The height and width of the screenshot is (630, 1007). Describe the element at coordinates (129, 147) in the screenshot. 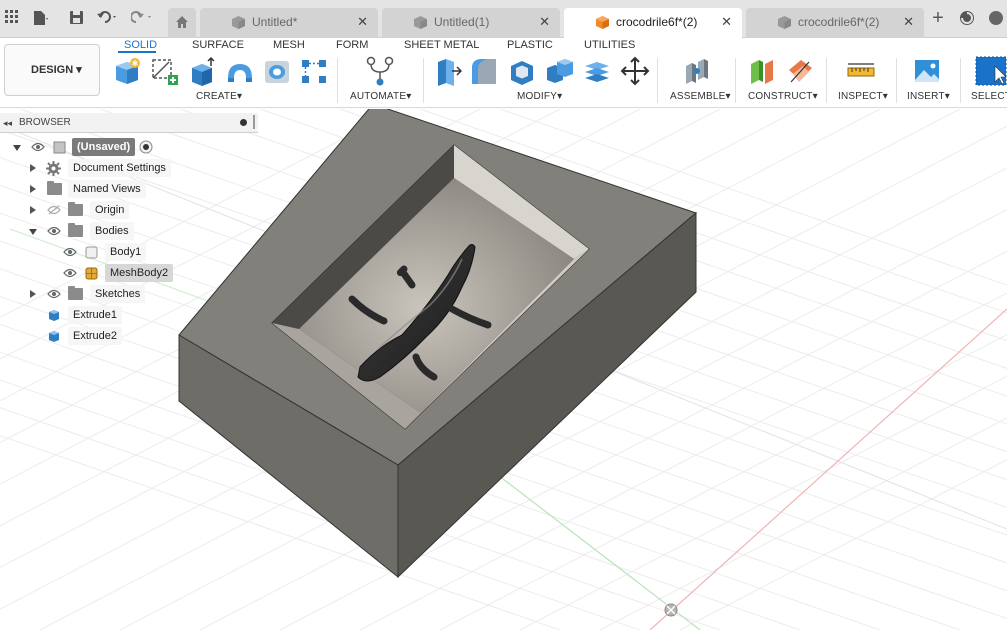

I see `tree-root-document: (Unsaved)` at that location.